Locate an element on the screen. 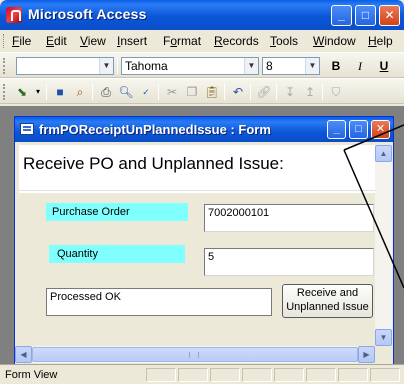  object-combo: ▼ is located at coordinates (65, 66).